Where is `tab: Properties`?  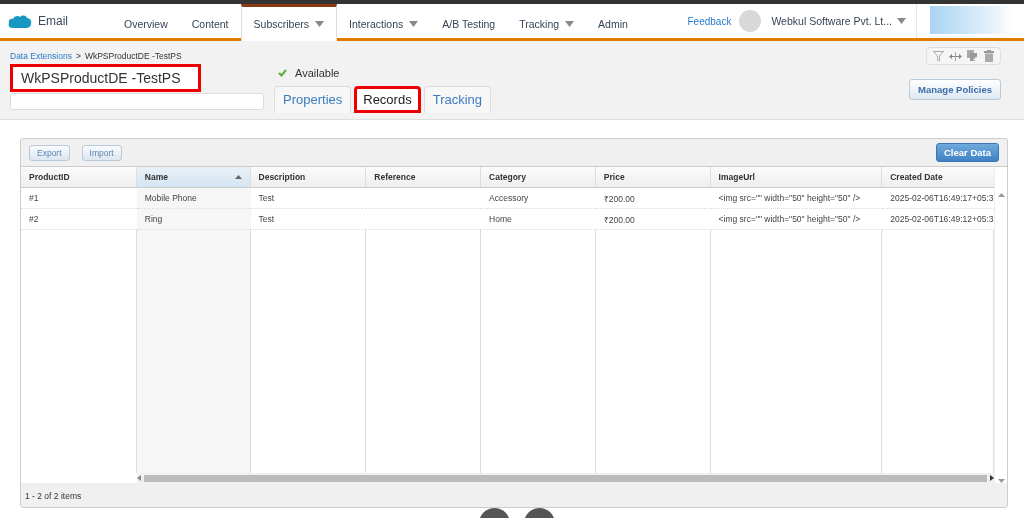 tab: Properties is located at coordinates (313, 99).